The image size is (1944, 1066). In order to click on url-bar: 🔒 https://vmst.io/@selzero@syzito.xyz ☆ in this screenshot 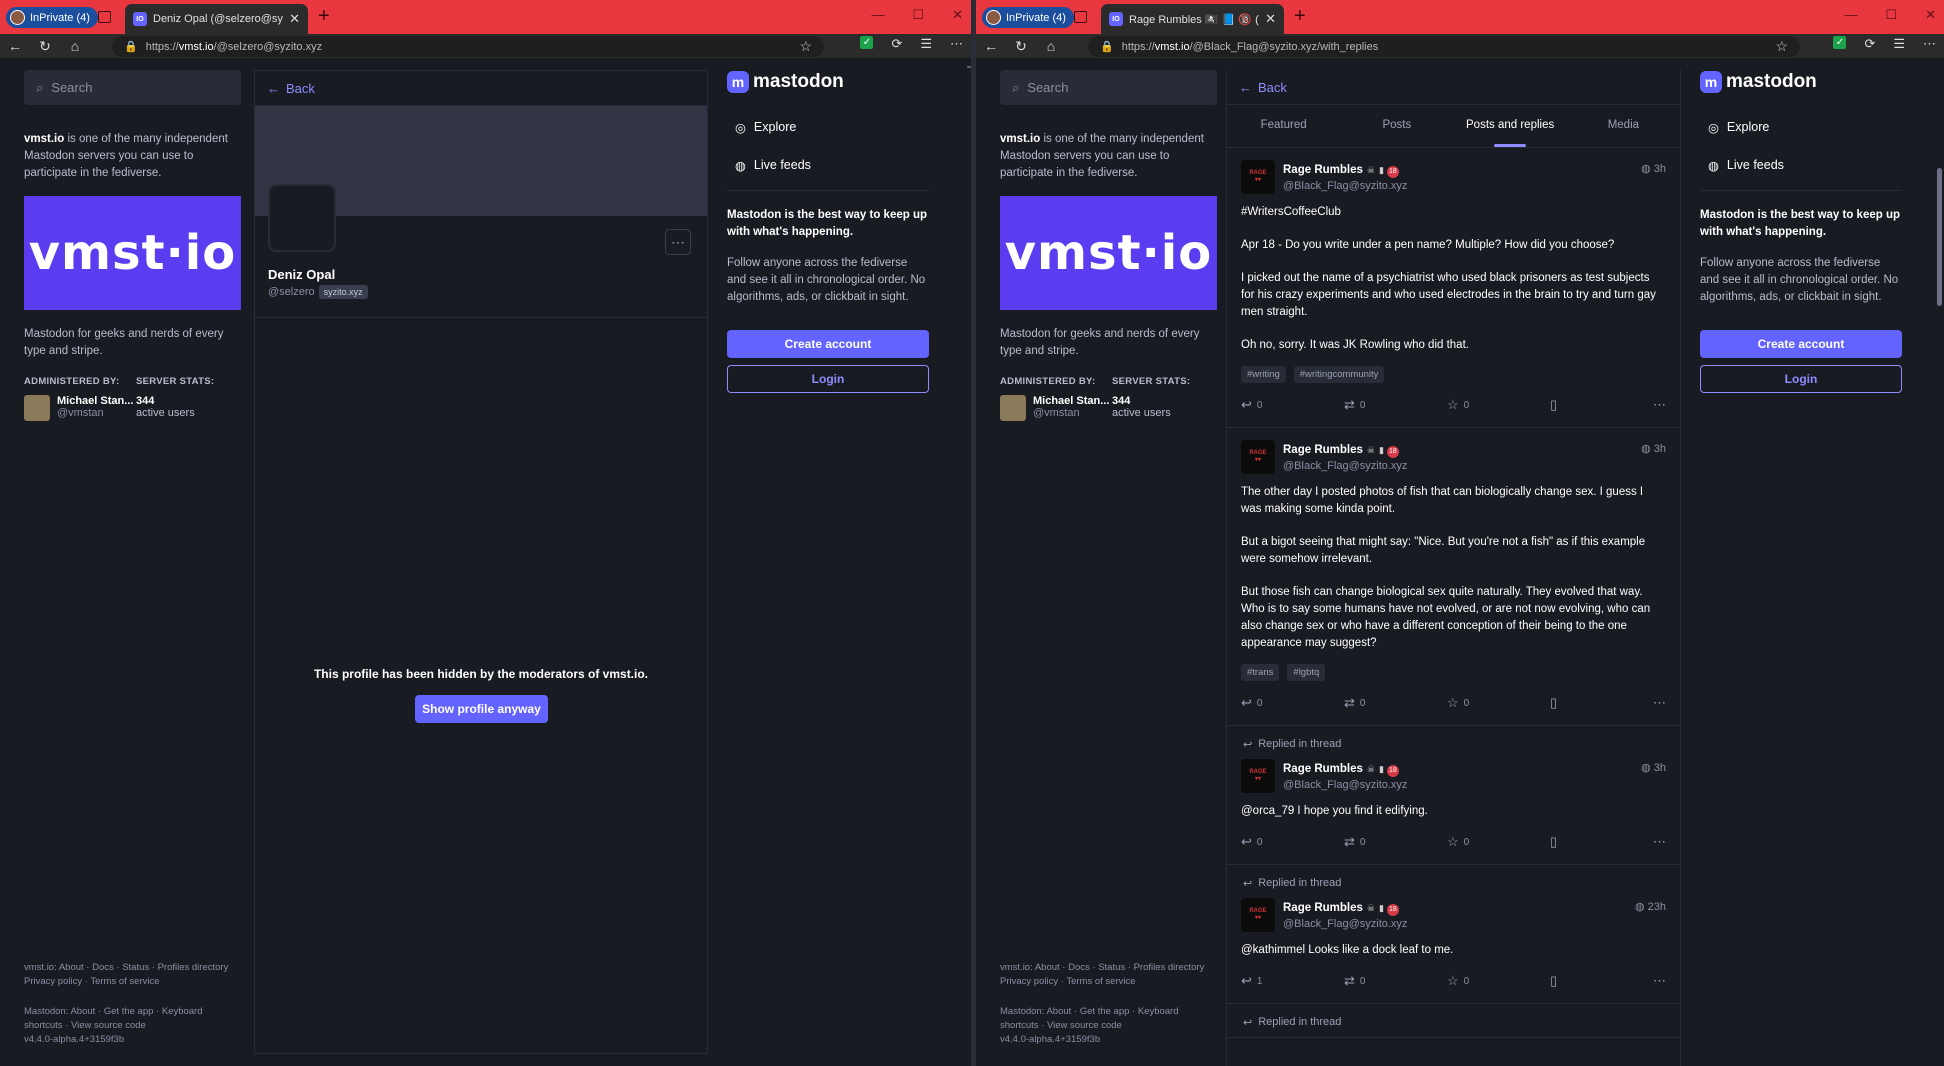, I will do `click(468, 46)`.